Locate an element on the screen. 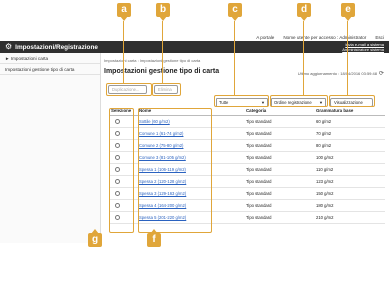 This screenshot has width=389, height=281. paper-type-grammage: 60 g/m2 is located at coordinates (350, 121).